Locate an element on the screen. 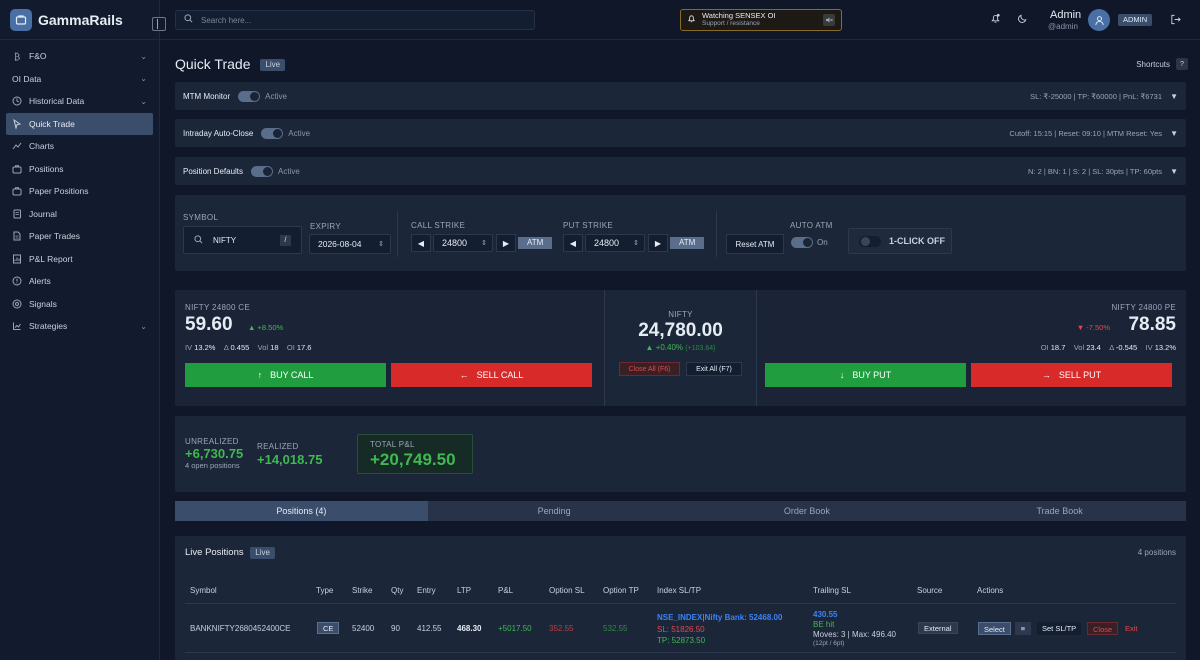 This screenshot has width=1200, height=660. column-header: Type is located at coordinates (324, 590).